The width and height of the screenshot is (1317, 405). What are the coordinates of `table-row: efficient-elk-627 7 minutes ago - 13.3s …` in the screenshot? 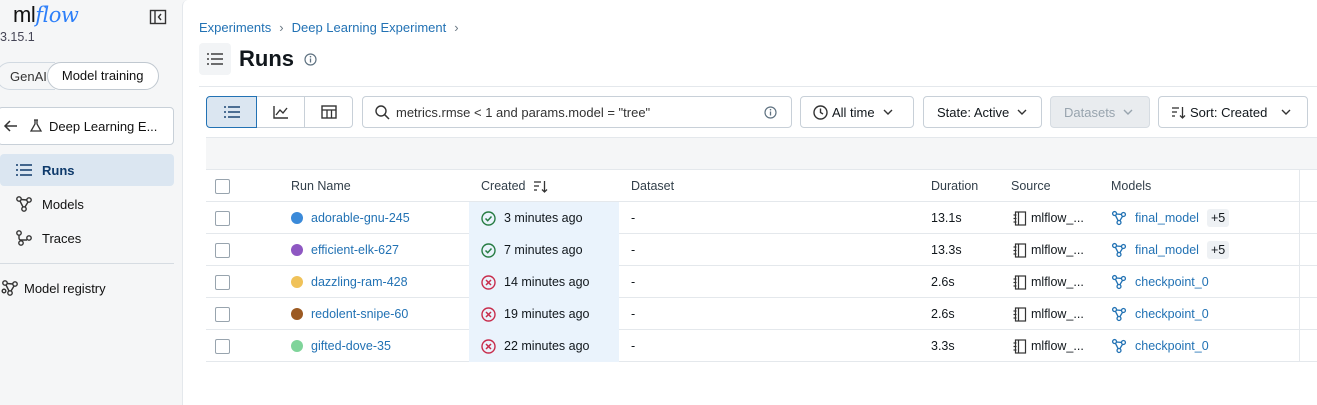 It's located at (761, 250).